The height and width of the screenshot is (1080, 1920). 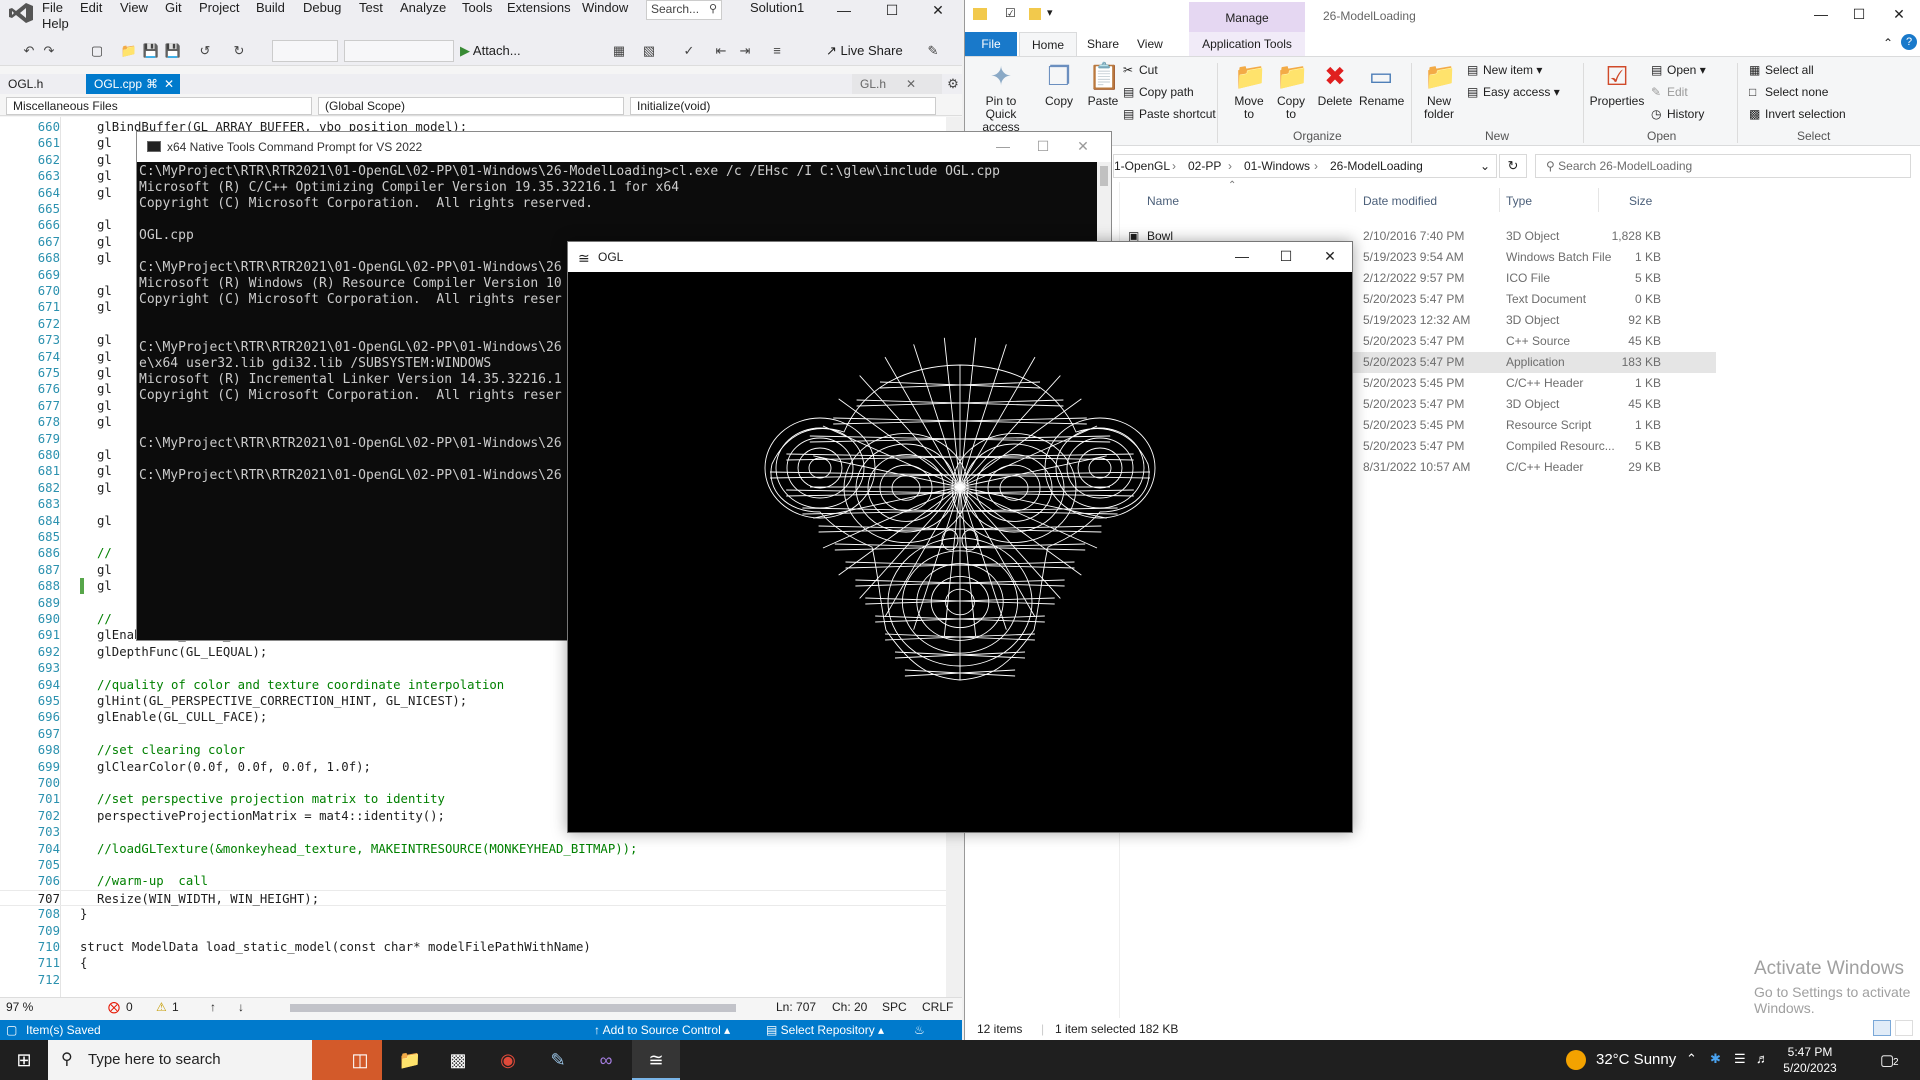 What do you see at coordinates (1376, 166) in the screenshot?
I see `breadcrumb-item: 26-ModelLoading` at bounding box center [1376, 166].